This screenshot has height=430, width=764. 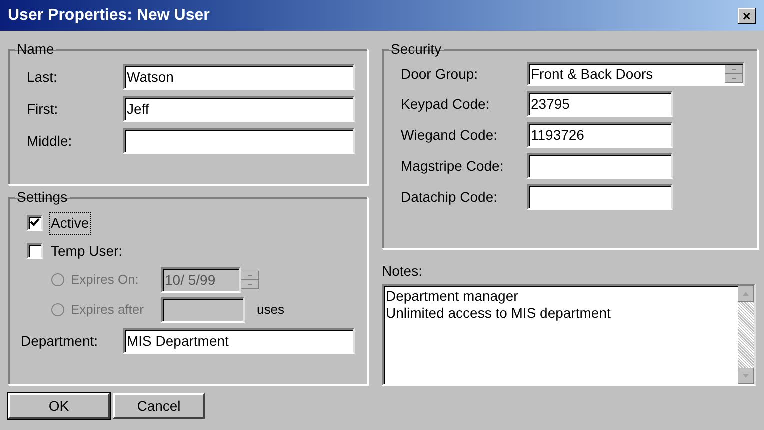 I want to click on field-label: Door Group:, so click(x=440, y=74).